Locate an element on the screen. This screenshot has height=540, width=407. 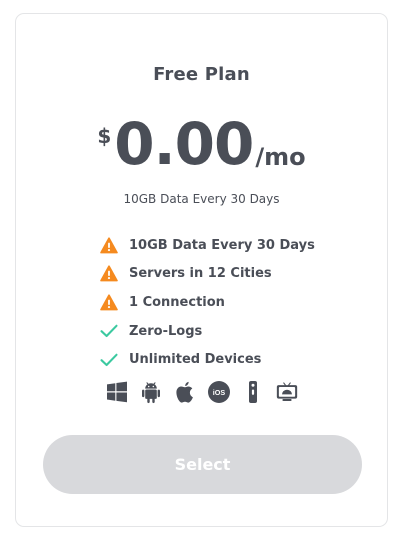
feature-label: Unlimited Devices is located at coordinates (195, 360).